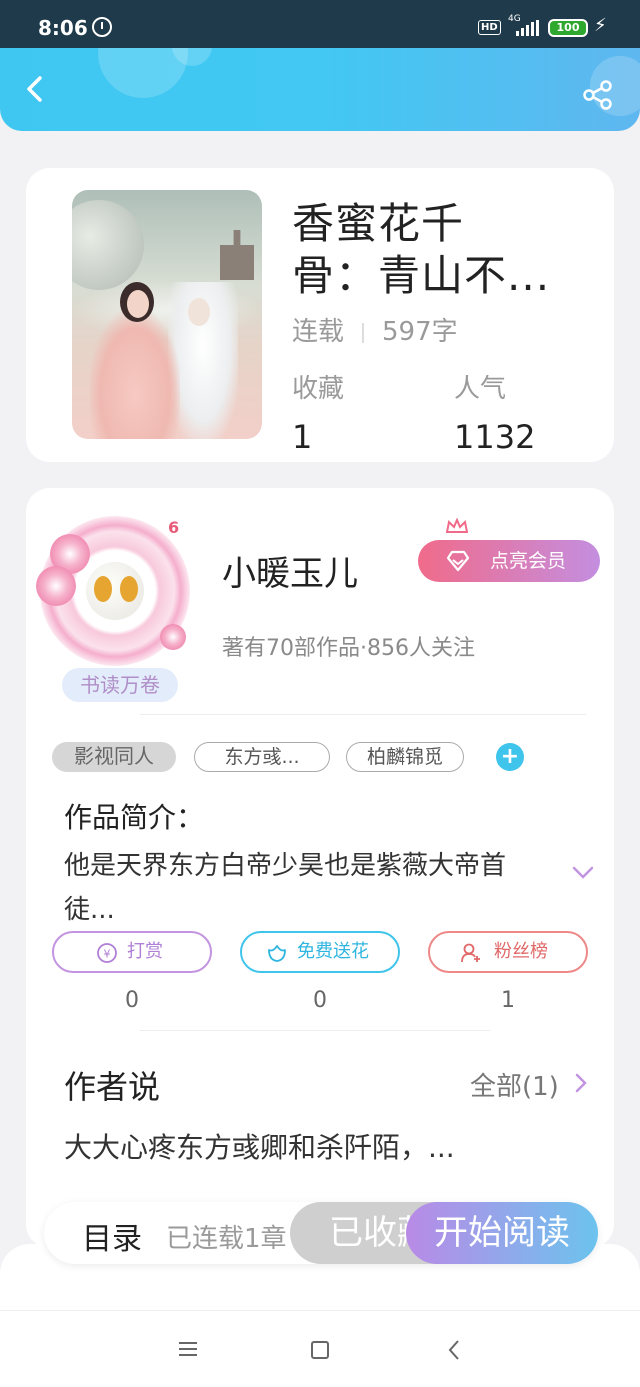 This screenshot has width=640, height=1387. What do you see at coordinates (375, 329) in the screenshot?
I see `book-meta: 连载 597字` at bounding box center [375, 329].